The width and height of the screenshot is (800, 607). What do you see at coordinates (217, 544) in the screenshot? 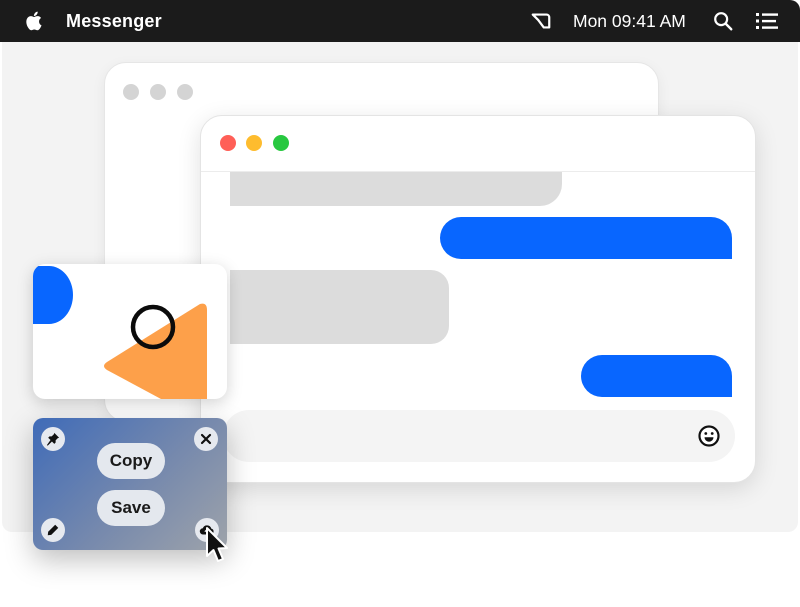
I see `mouse-pointer-icon` at bounding box center [217, 544].